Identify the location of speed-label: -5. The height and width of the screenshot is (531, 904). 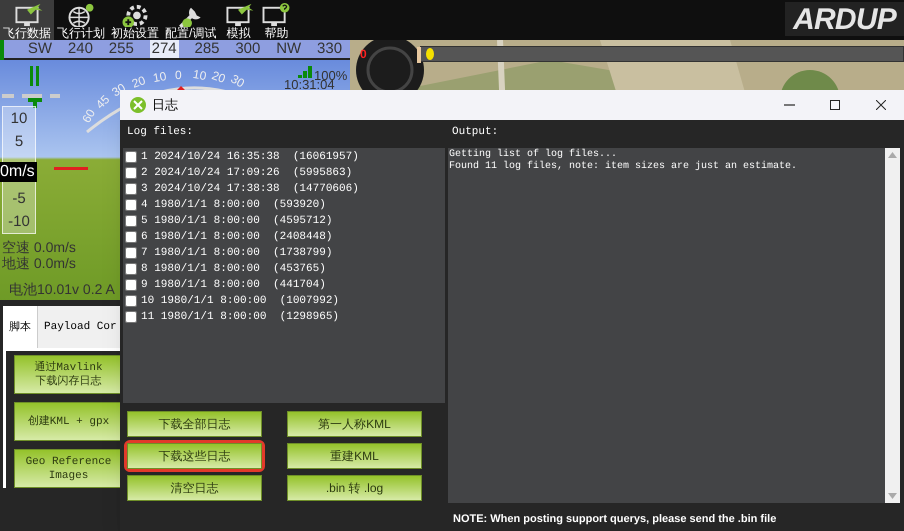
(19, 198).